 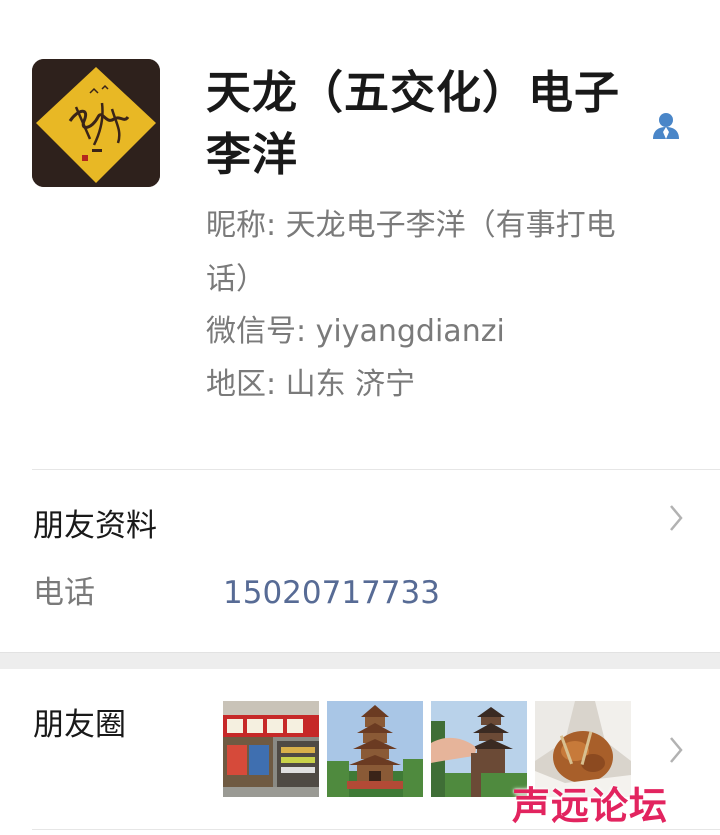 I want to click on wechat-id: 微信号: yiyangdianzi, so click(x=355, y=331).